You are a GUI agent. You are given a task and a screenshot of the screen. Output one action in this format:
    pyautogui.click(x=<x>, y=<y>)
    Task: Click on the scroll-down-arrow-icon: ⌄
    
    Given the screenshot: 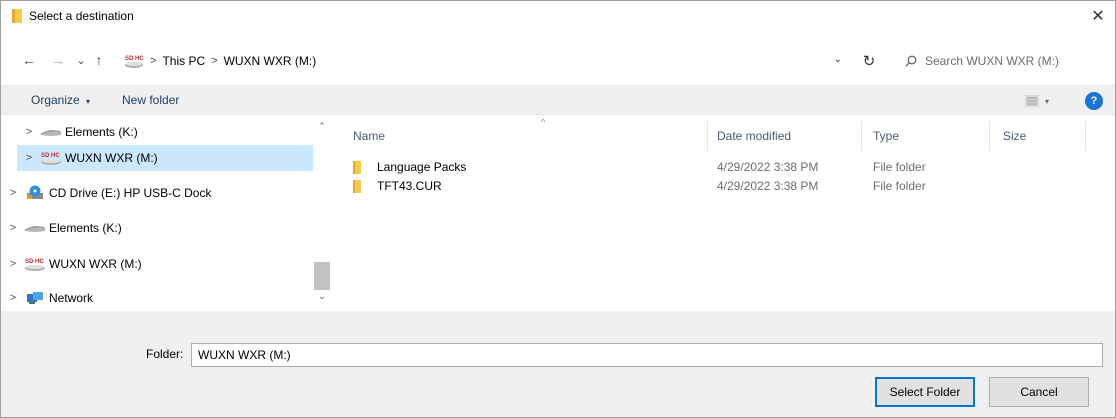 What is the action you would take?
    pyautogui.click(x=322, y=298)
    